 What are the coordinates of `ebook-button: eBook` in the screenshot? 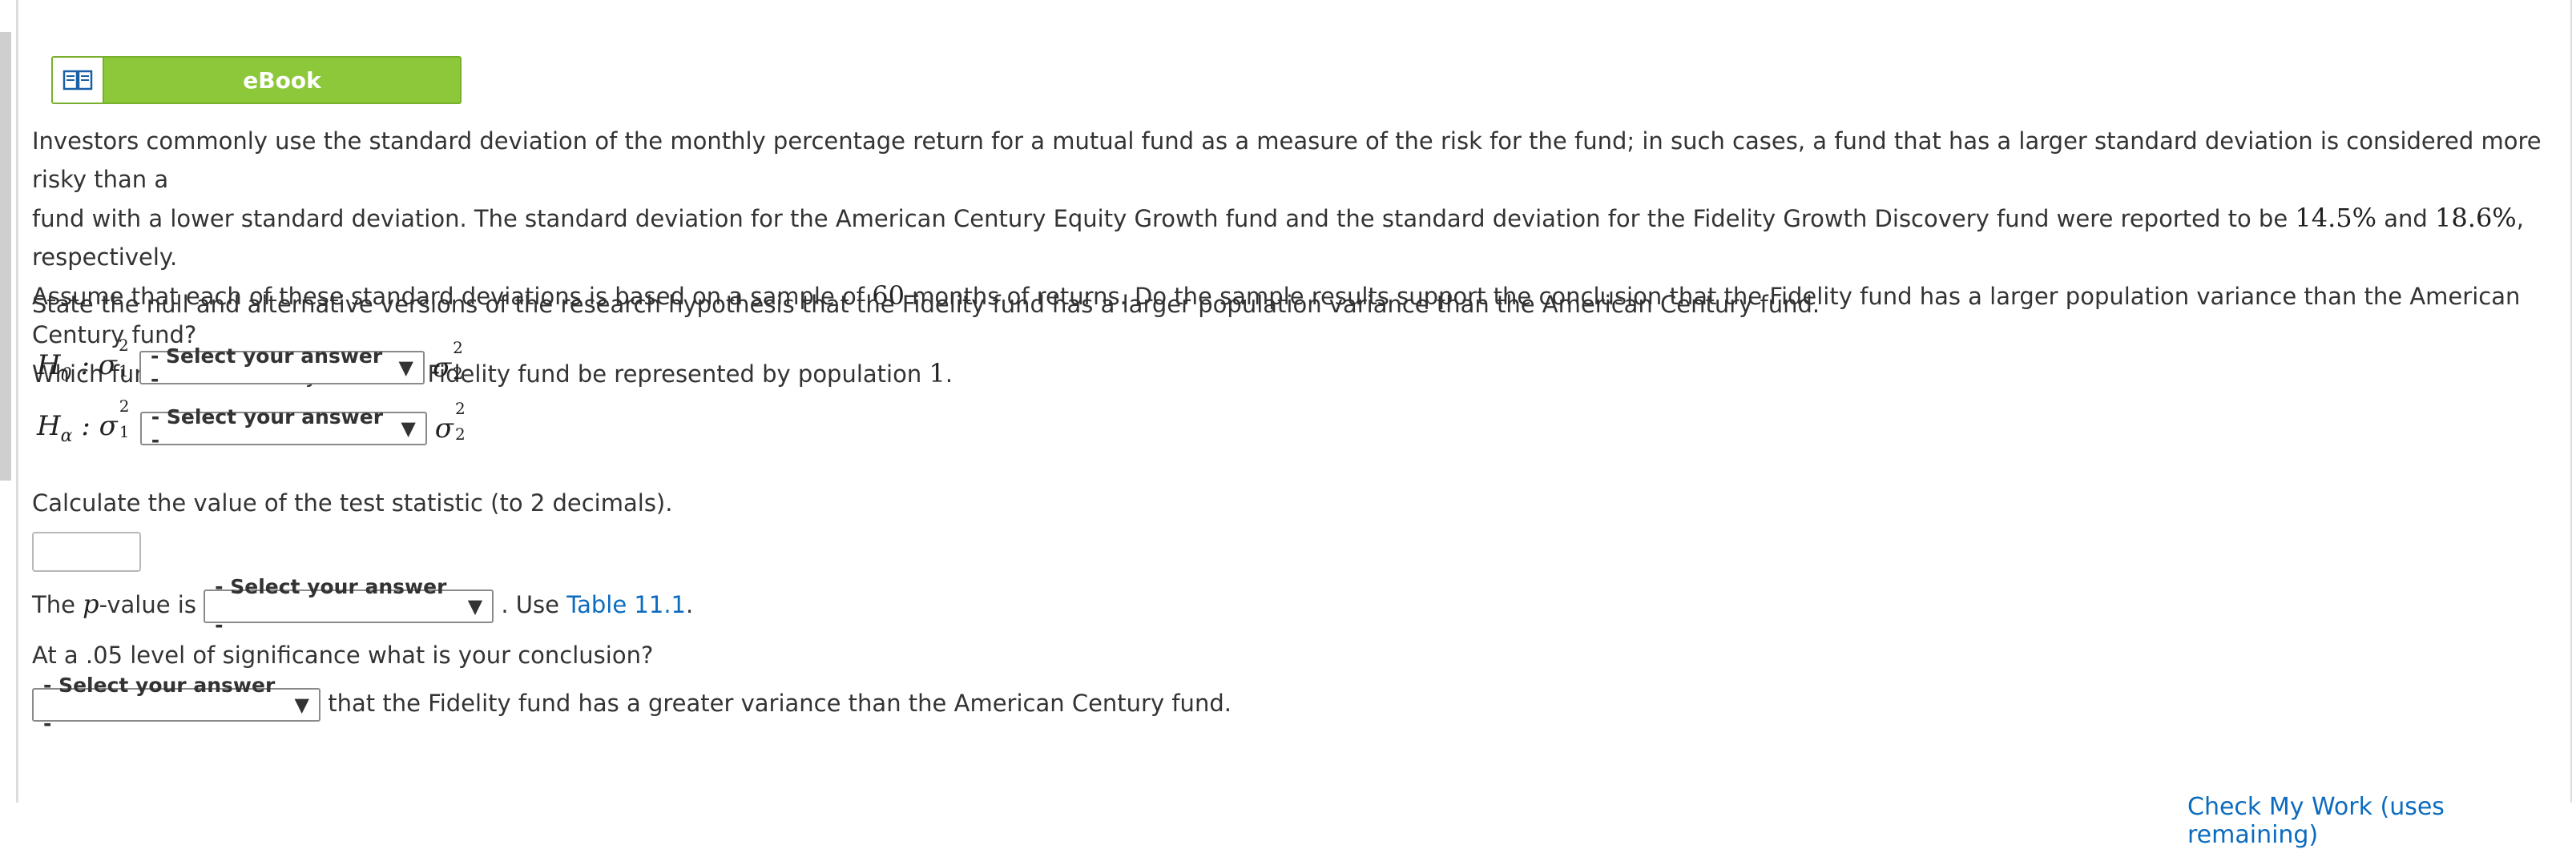 It's located at (256, 80).